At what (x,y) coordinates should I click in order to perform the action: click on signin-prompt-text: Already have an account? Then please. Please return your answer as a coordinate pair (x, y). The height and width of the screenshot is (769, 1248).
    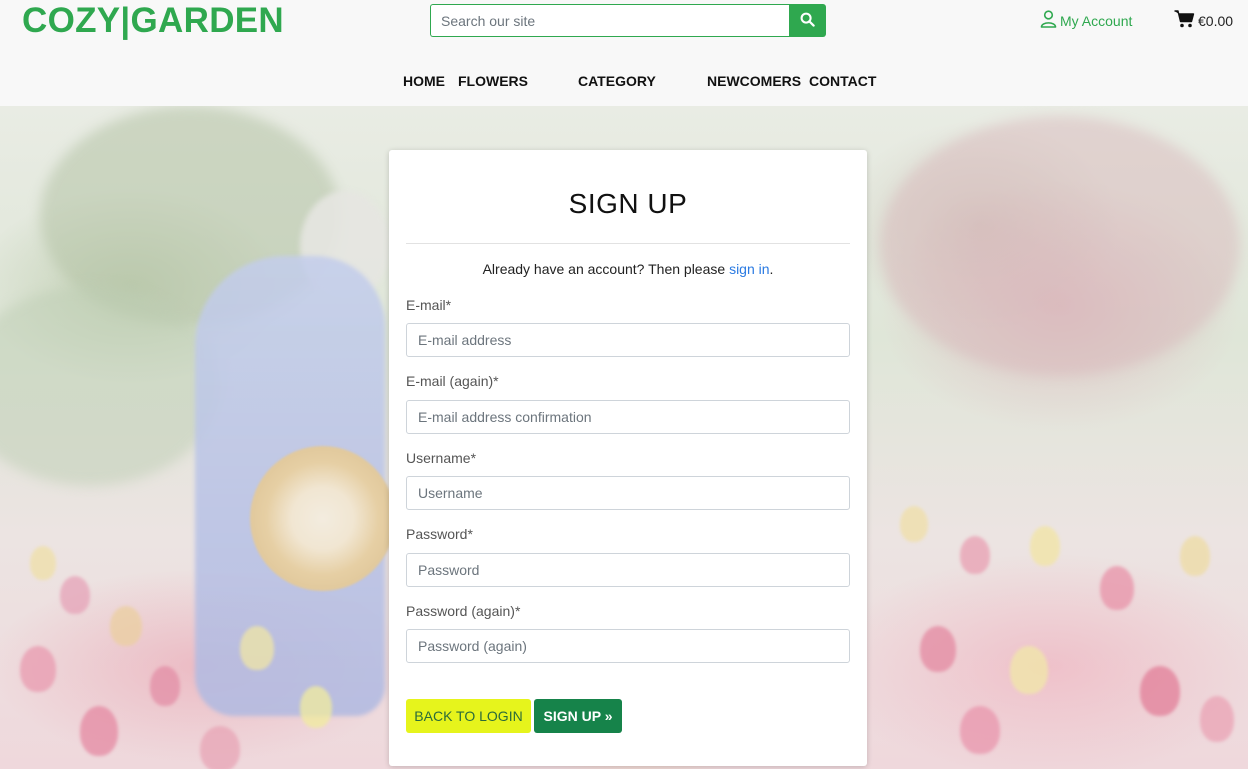
    Looking at the image, I should click on (606, 269).